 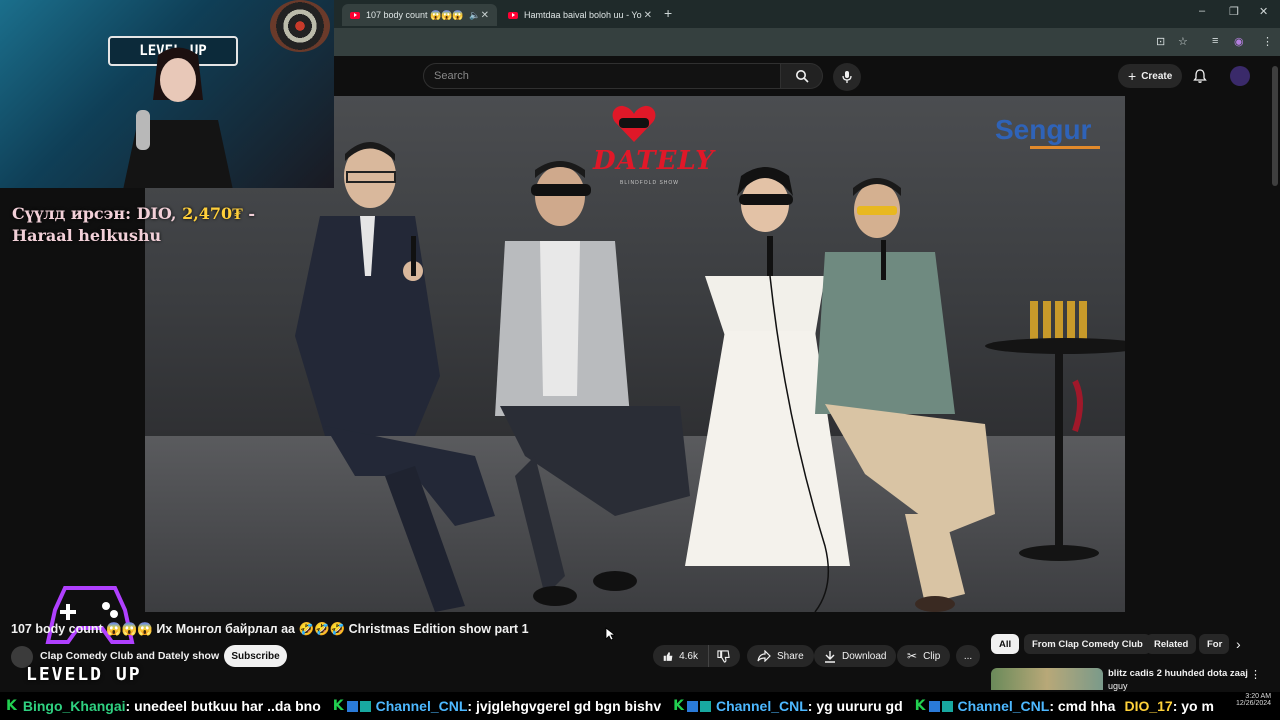 I want to click on create-button: + Create, so click(x=1150, y=76).